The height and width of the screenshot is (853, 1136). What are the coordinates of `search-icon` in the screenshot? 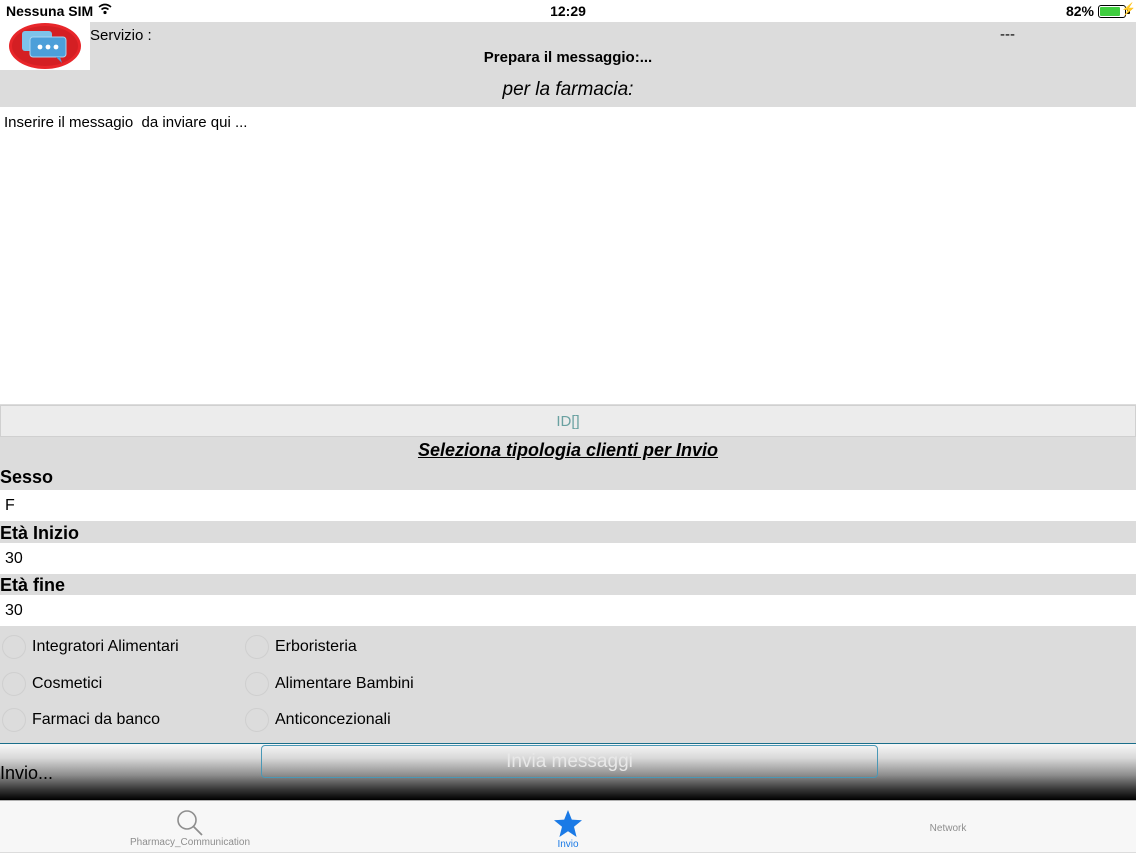 It's located at (190, 823).